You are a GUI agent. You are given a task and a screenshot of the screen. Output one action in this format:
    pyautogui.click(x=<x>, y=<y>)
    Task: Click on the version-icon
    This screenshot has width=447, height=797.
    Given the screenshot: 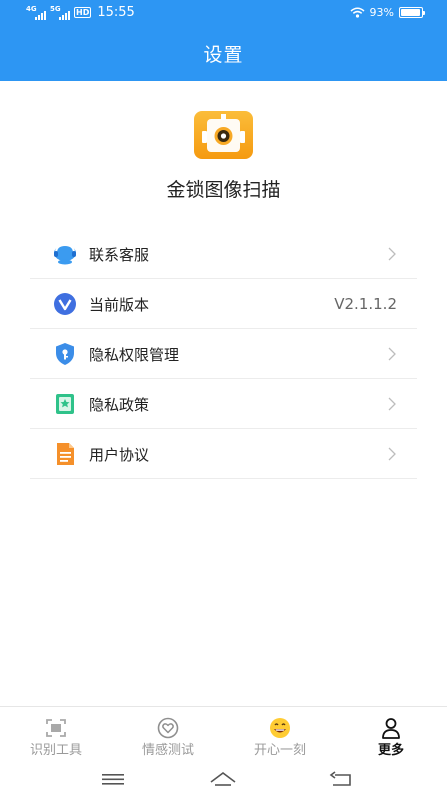 What is the action you would take?
    pyautogui.click(x=65, y=304)
    